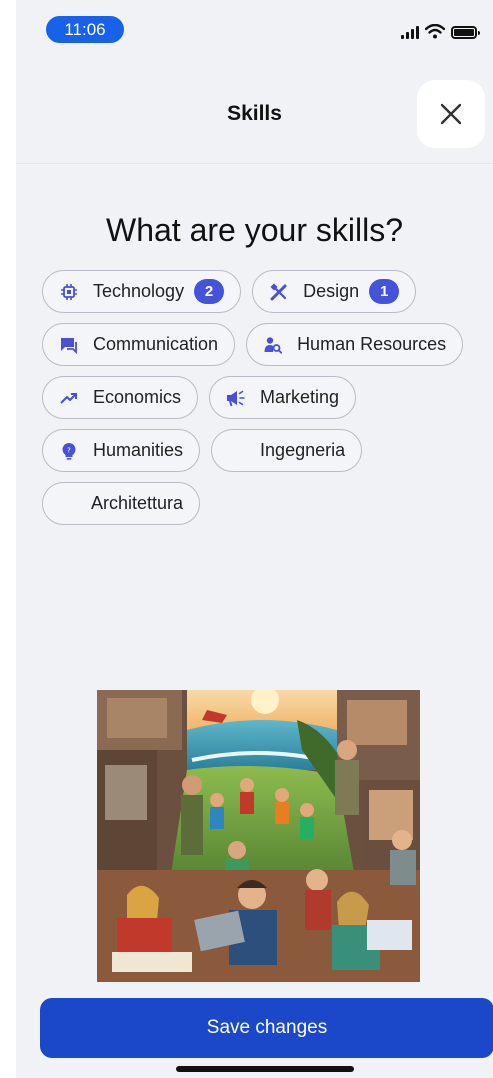 This screenshot has width=493, height=1078. I want to click on status-bar: 11:06, so click(254, 30).